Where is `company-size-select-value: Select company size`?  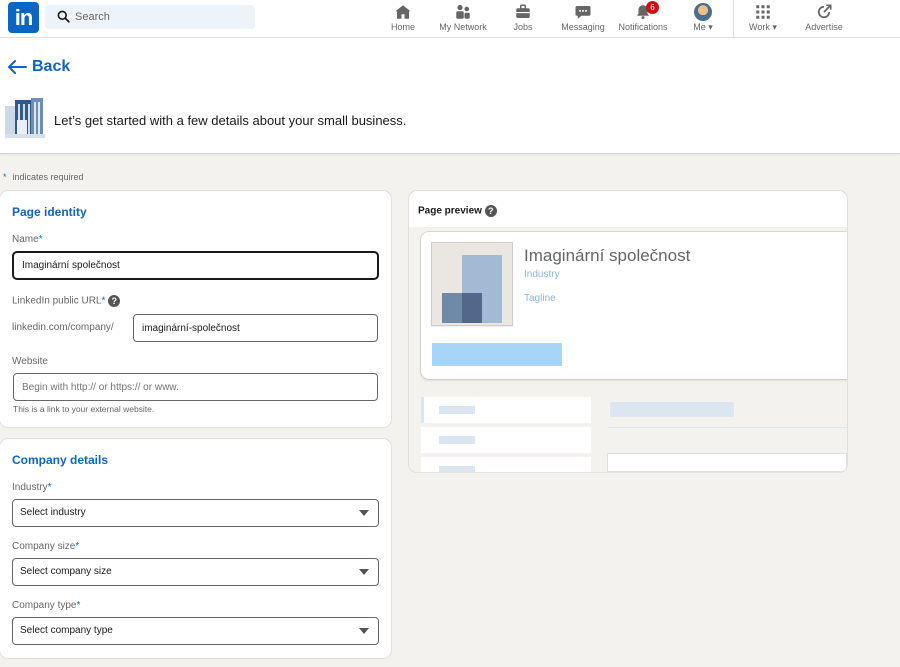 company-size-select-value: Select company size is located at coordinates (66, 571).